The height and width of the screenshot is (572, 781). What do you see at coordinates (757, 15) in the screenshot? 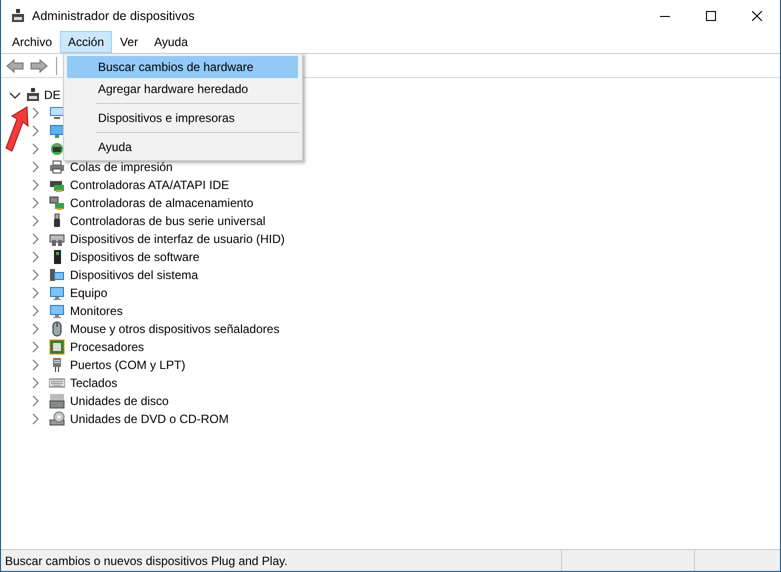
I see `close-icon` at bounding box center [757, 15].